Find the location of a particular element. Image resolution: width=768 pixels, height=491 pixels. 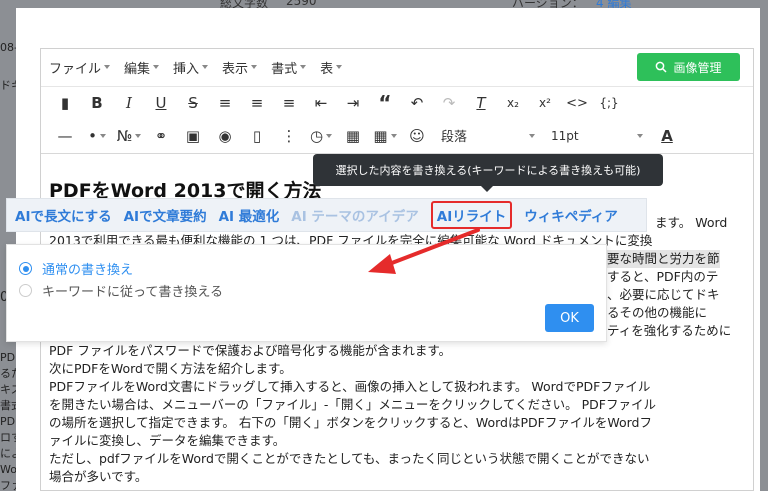

option-keyword-label: キーワードに従って書き換える is located at coordinates (132, 292).